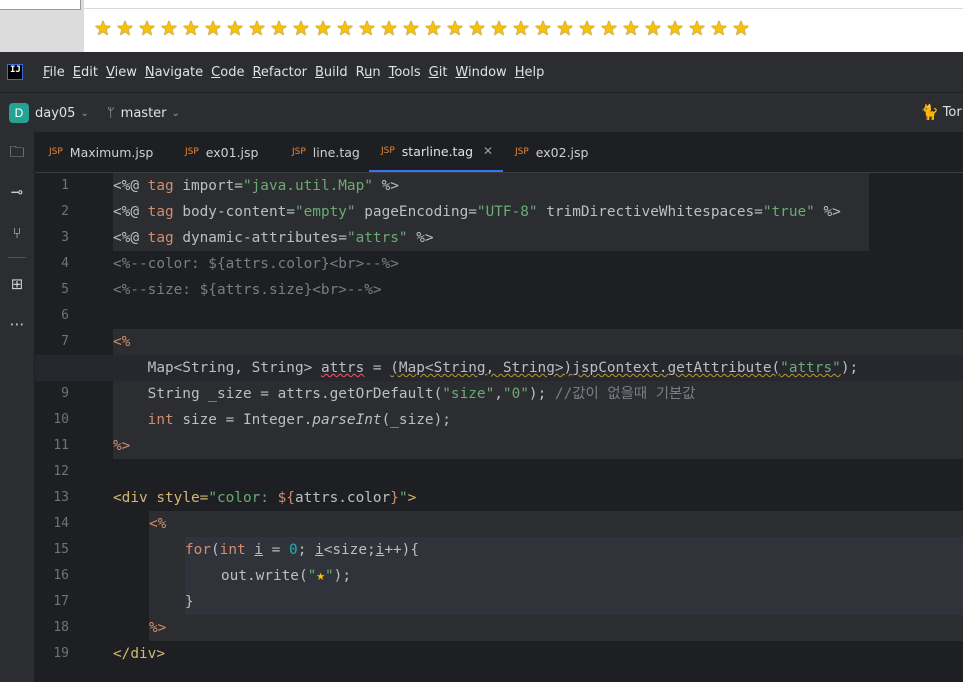 This screenshot has height=682, width=963. What do you see at coordinates (111, 113) in the screenshot?
I see `branch-icon: ᛘ` at bounding box center [111, 113].